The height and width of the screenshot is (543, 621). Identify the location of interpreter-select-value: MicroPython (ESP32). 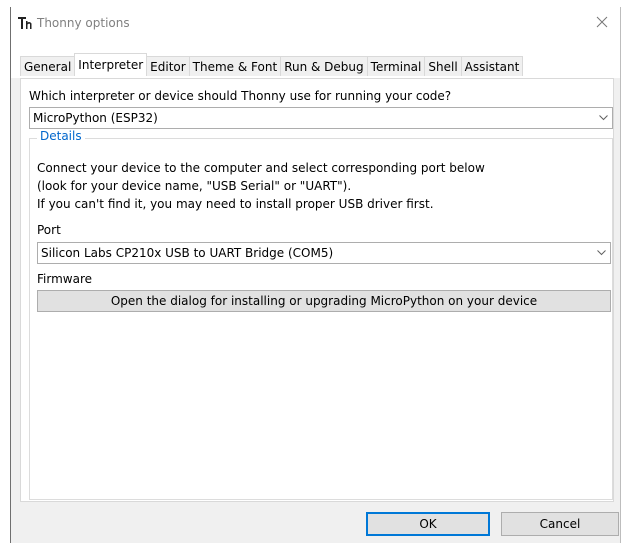
(95, 118).